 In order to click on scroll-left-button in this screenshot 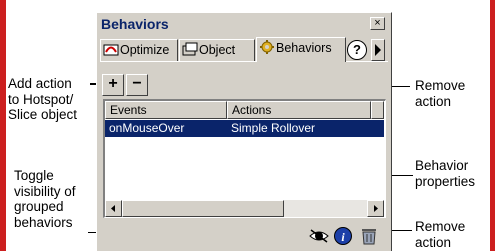, I will do `click(113, 208)`.